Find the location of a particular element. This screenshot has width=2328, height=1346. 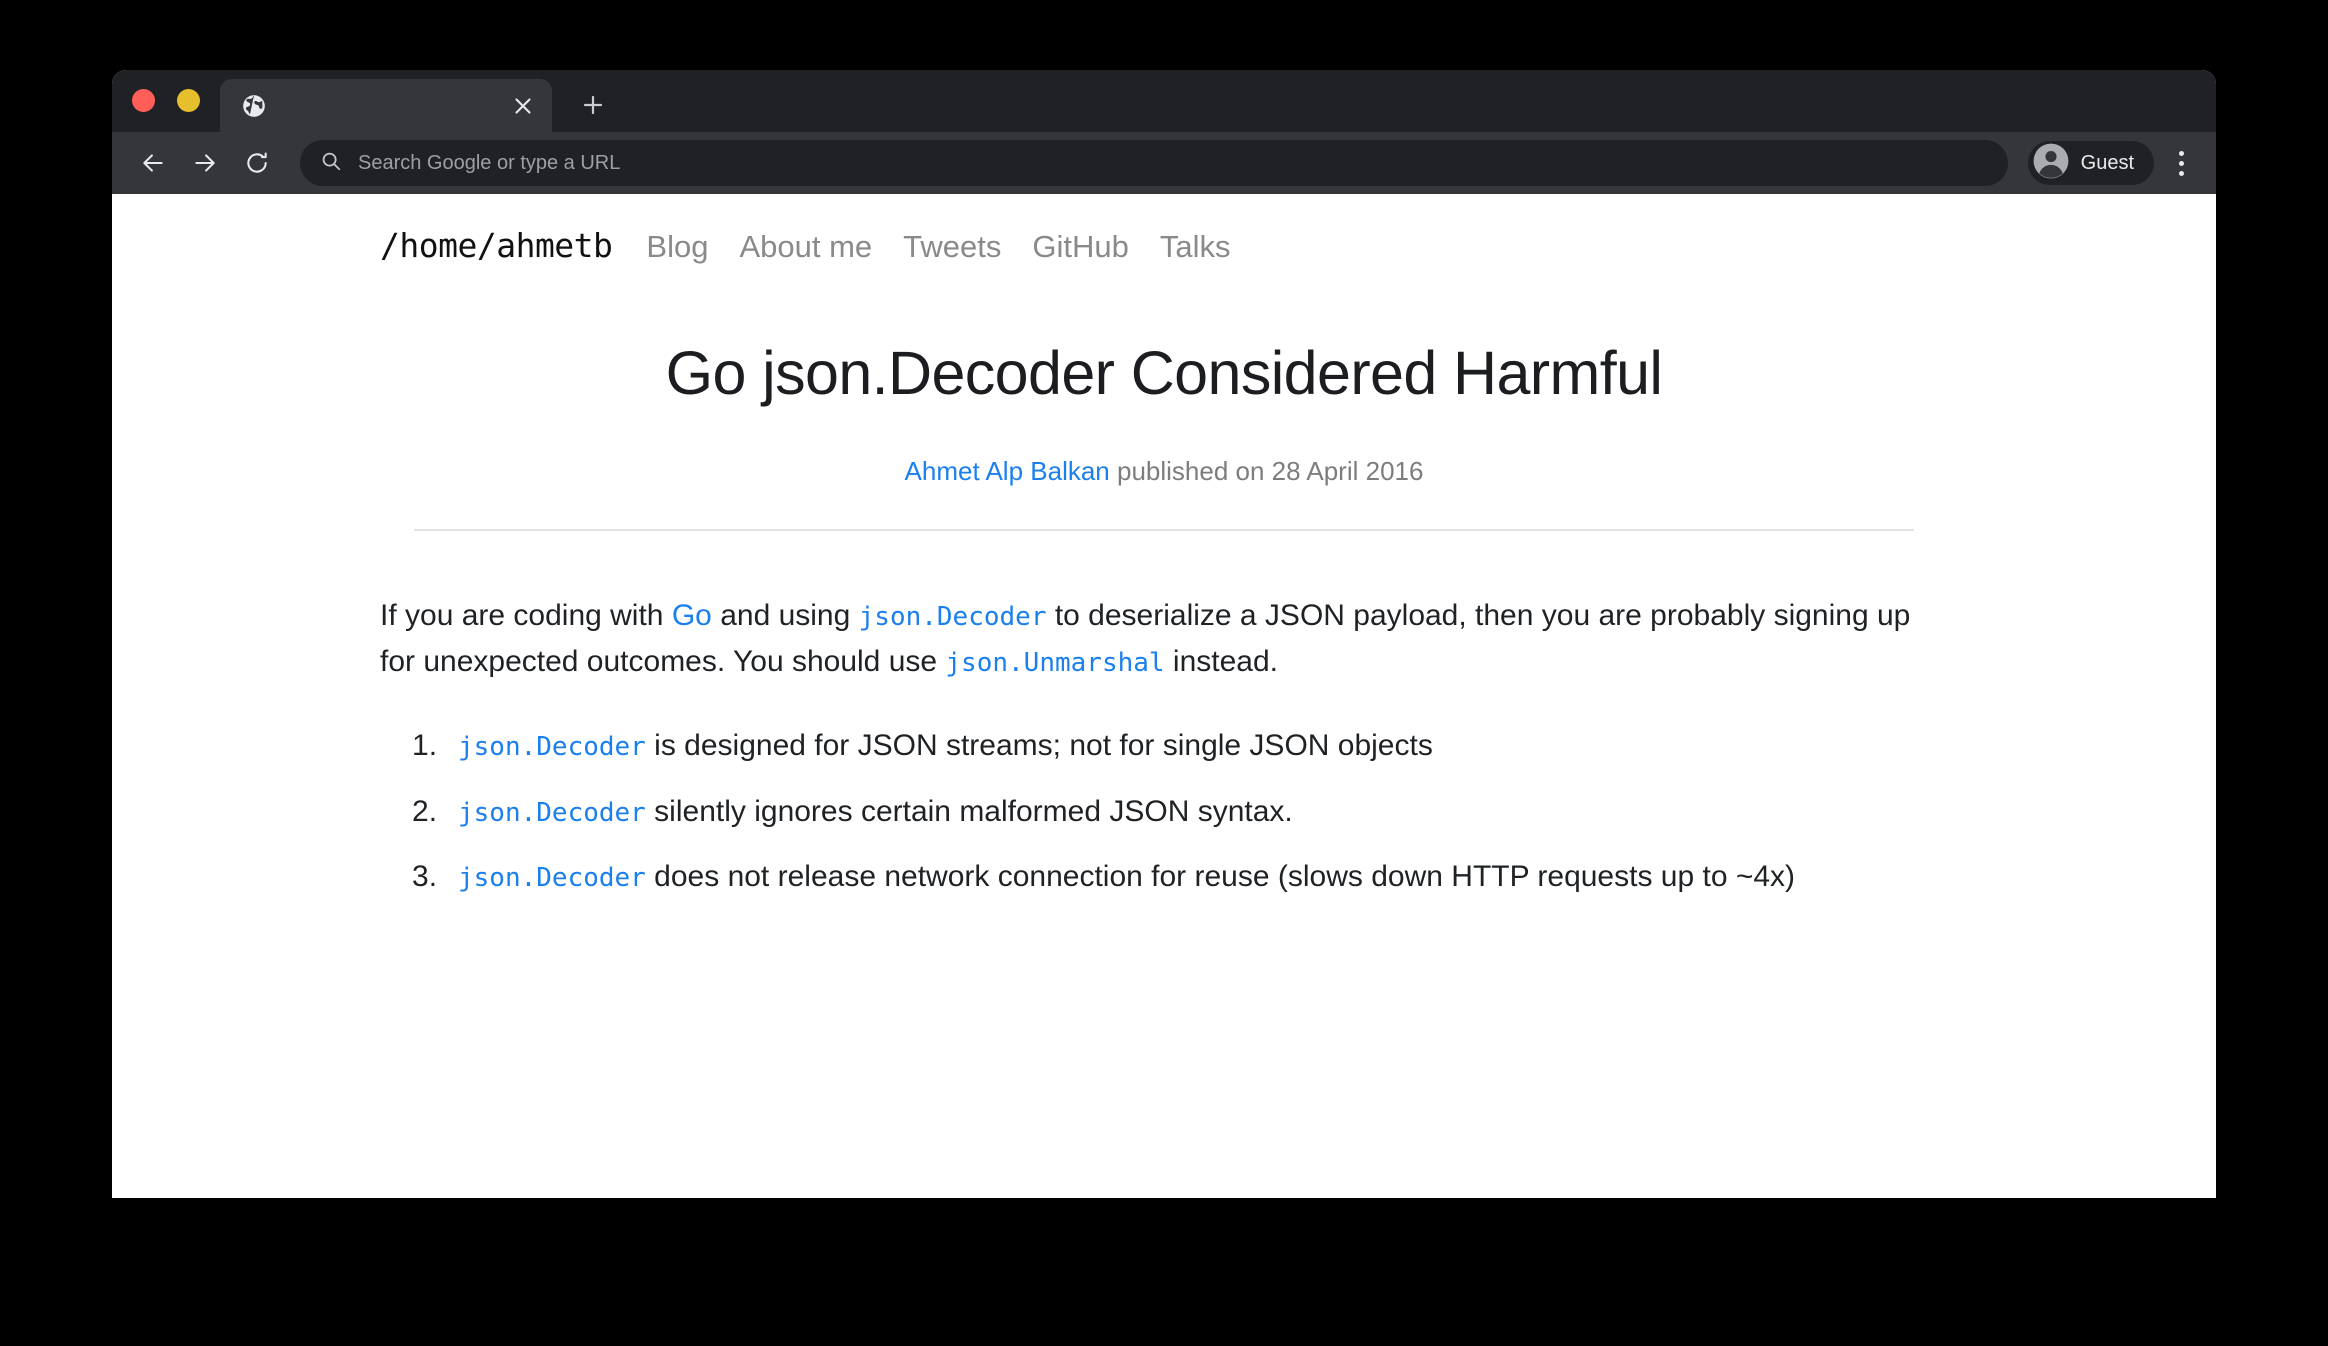

globe-icon is located at coordinates (253, 105).